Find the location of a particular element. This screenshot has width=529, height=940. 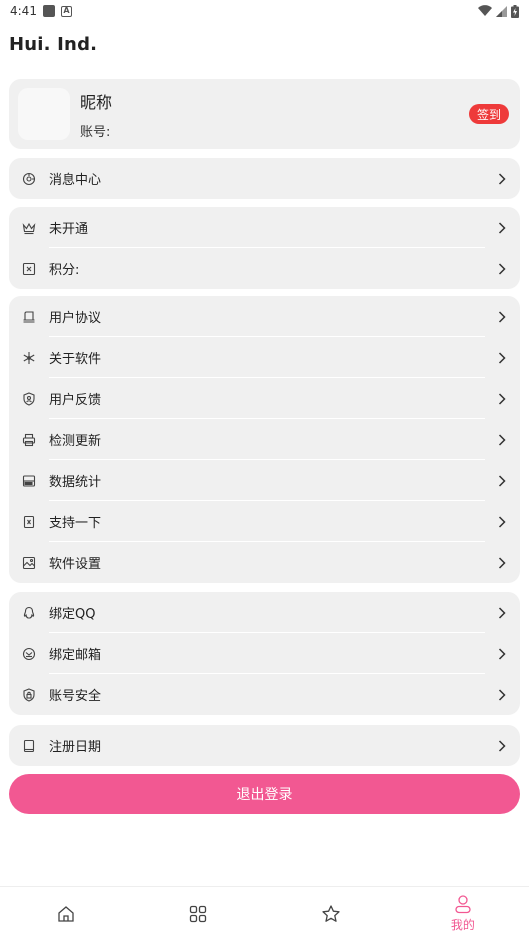

snowflake-icon is located at coordinates (29, 358).